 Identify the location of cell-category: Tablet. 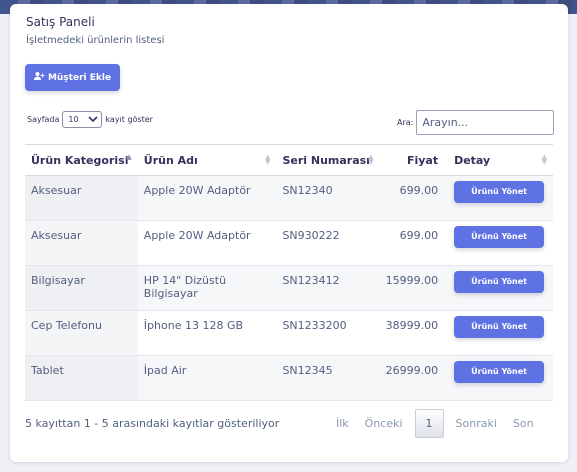
(81, 378).